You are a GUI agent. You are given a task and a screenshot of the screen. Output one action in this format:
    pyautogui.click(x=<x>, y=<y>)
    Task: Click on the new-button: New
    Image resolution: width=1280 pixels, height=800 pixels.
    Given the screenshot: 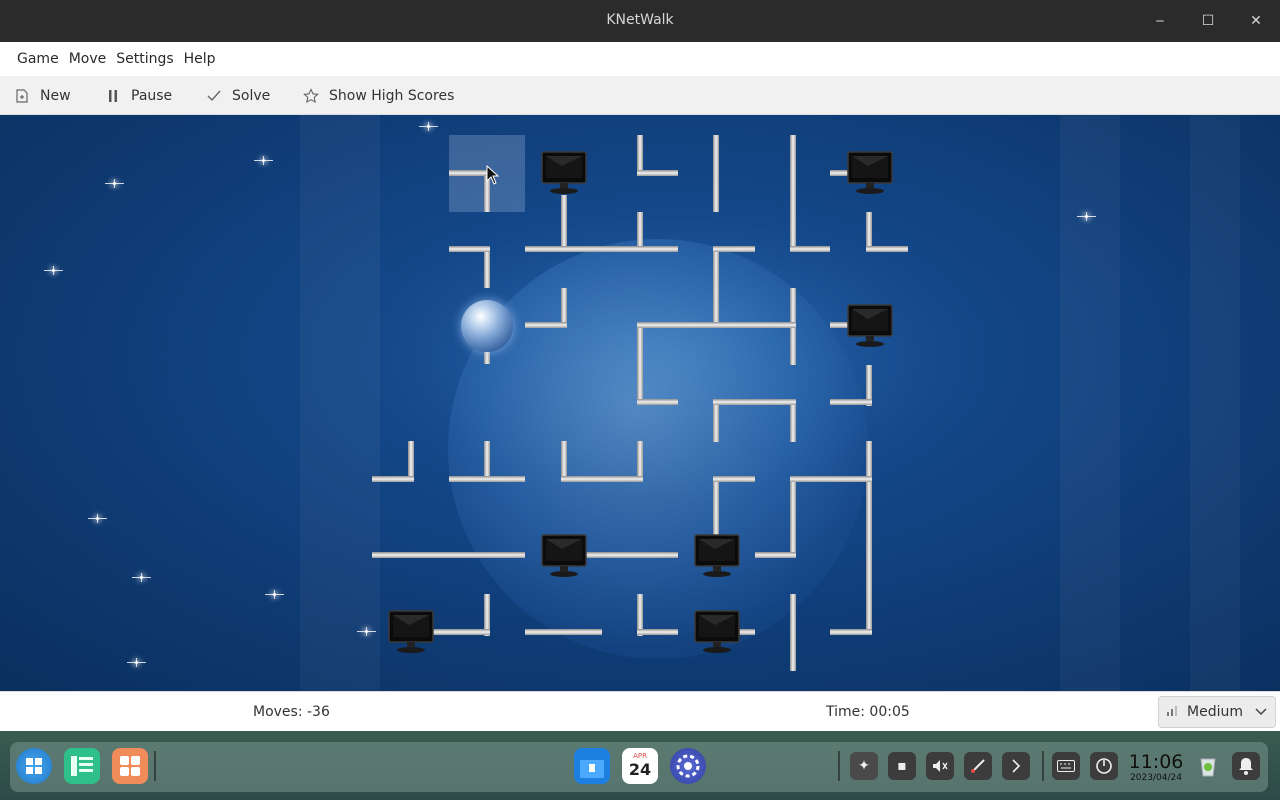 What is the action you would take?
    pyautogui.click(x=42, y=95)
    